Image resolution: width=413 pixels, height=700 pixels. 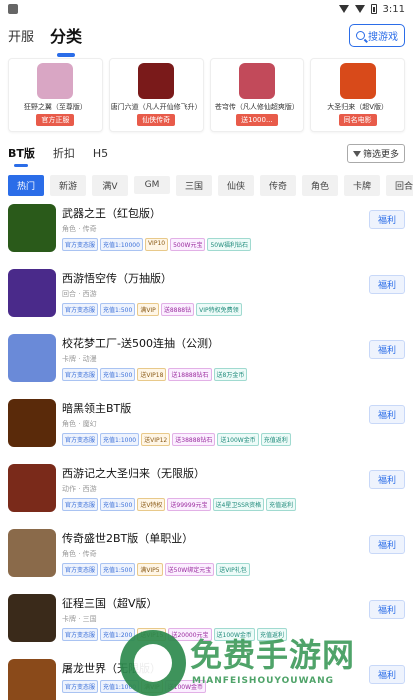 What do you see at coordinates (156, 120) in the screenshot?
I see `featured-tag: 仙侠传奇` at bounding box center [156, 120].